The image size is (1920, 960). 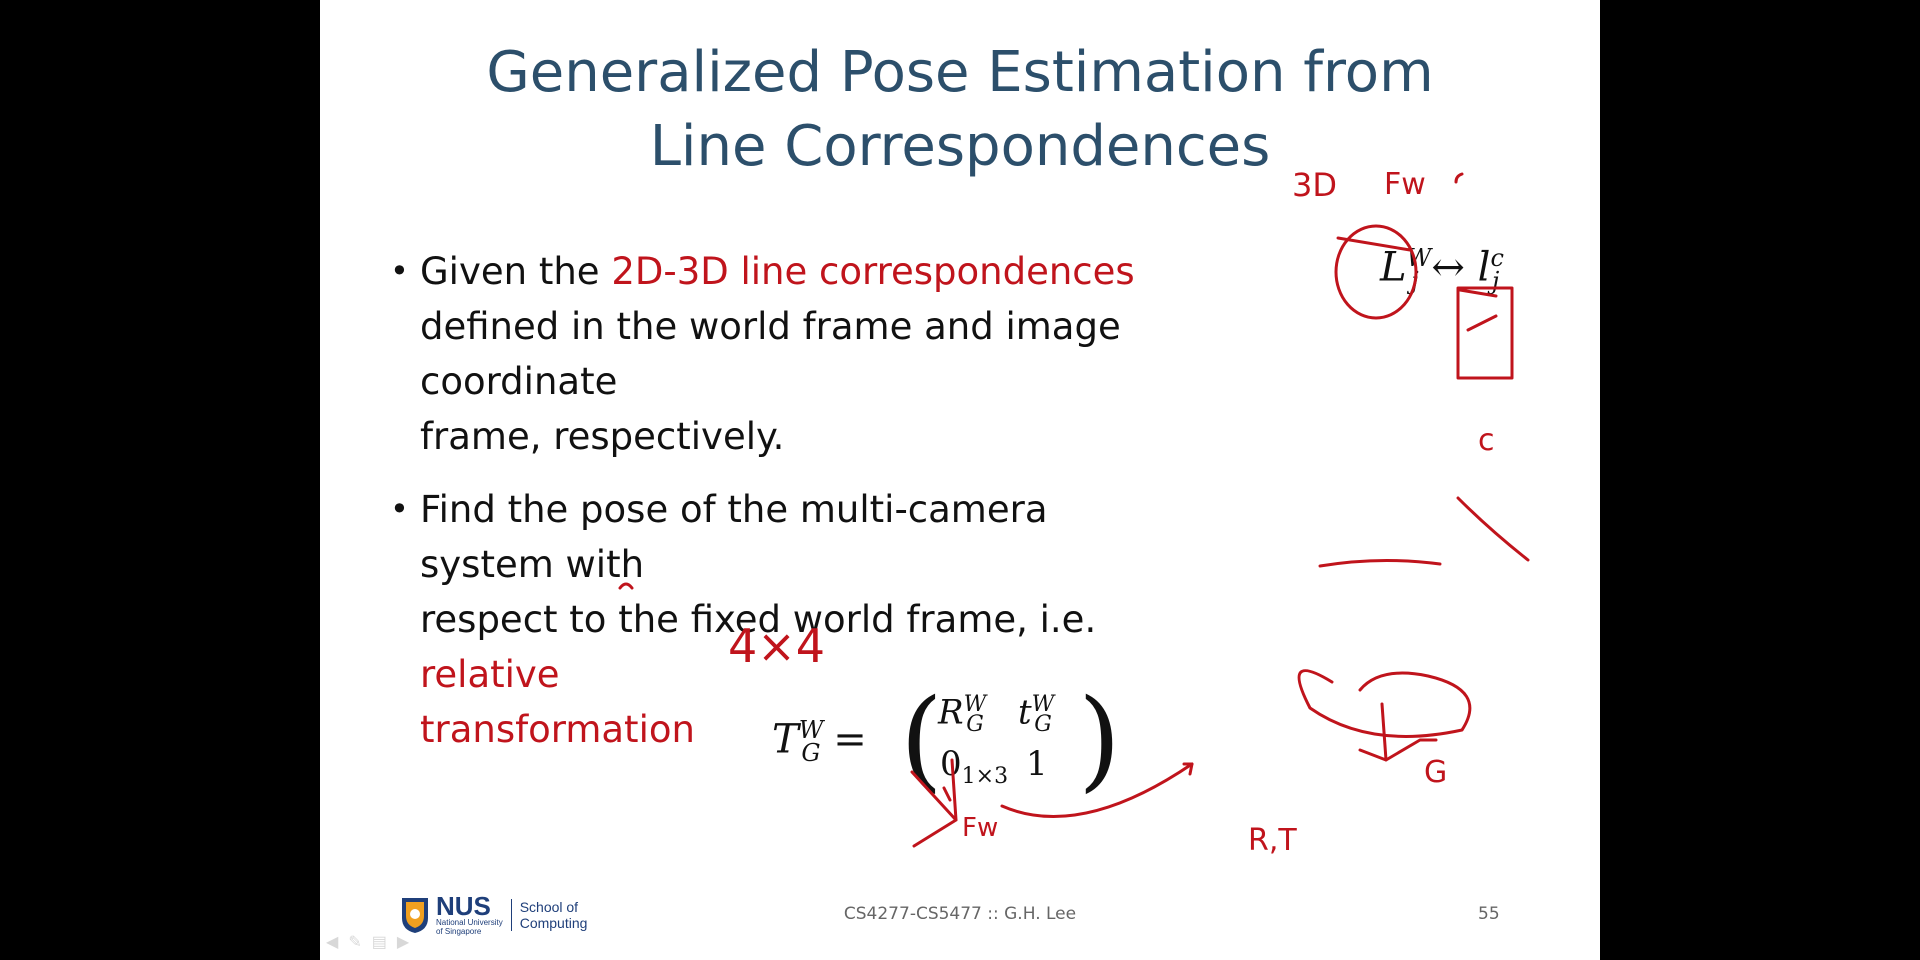 I want to click on right-paren: ), so click(x=1099, y=739).